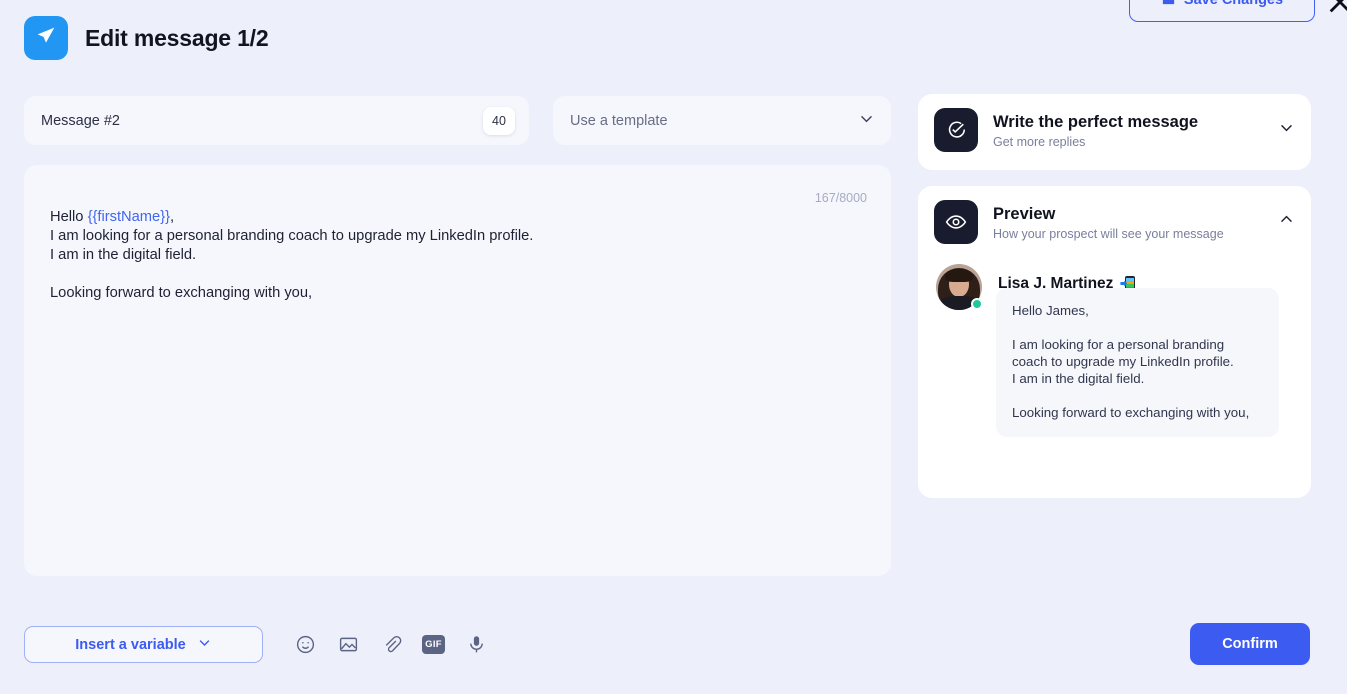 The width and height of the screenshot is (1347, 694). I want to click on message-name-label: Message #2, so click(80, 120).